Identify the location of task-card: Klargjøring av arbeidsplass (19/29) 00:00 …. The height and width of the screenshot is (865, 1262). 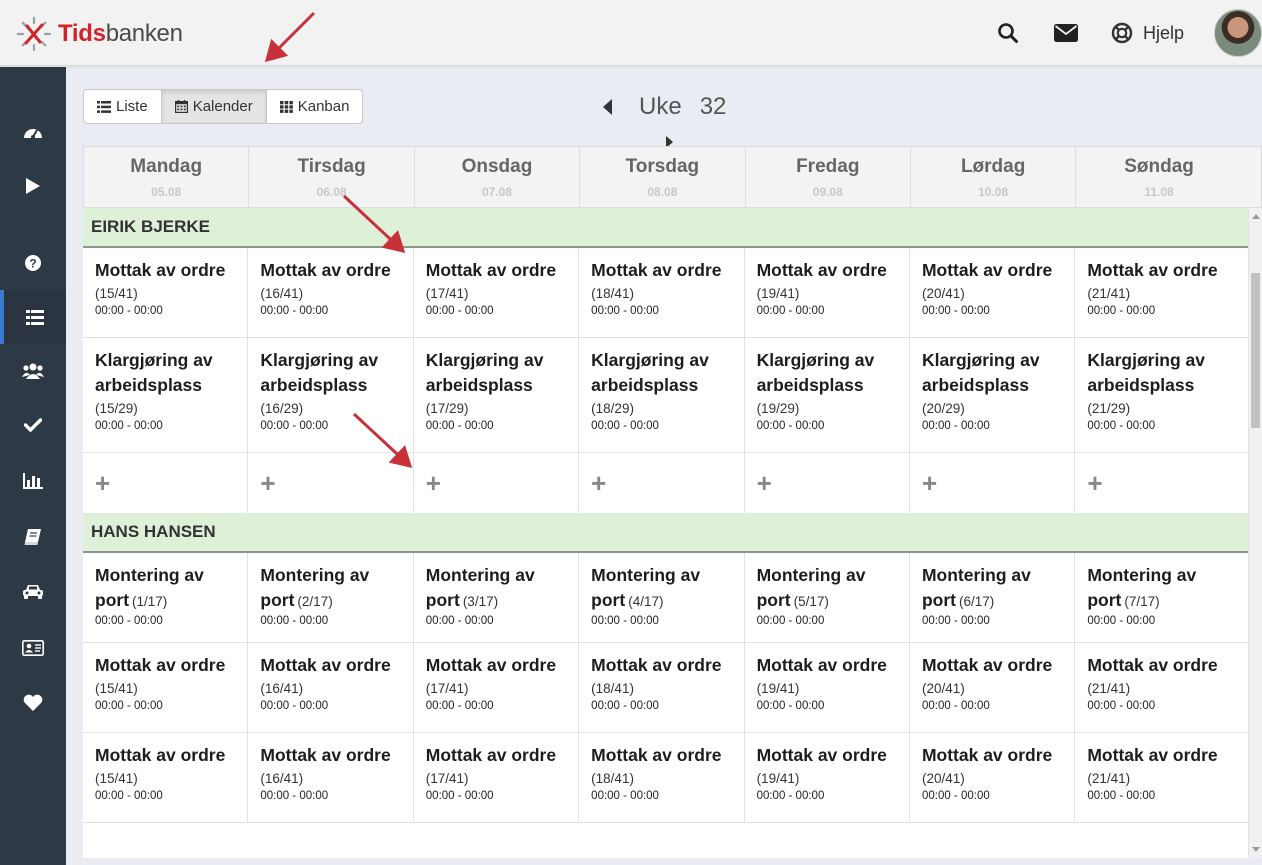
(827, 395).